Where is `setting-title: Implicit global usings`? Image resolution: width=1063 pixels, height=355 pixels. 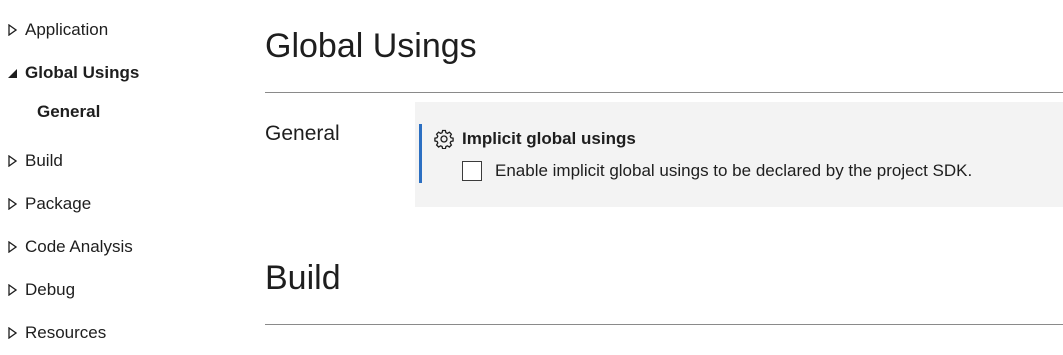 setting-title: Implicit global usings is located at coordinates (549, 138).